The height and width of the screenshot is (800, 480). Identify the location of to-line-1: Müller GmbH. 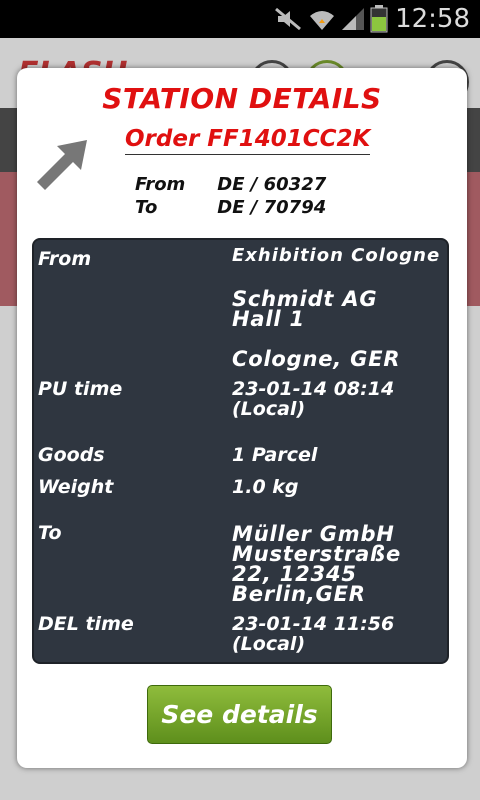
(313, 534).